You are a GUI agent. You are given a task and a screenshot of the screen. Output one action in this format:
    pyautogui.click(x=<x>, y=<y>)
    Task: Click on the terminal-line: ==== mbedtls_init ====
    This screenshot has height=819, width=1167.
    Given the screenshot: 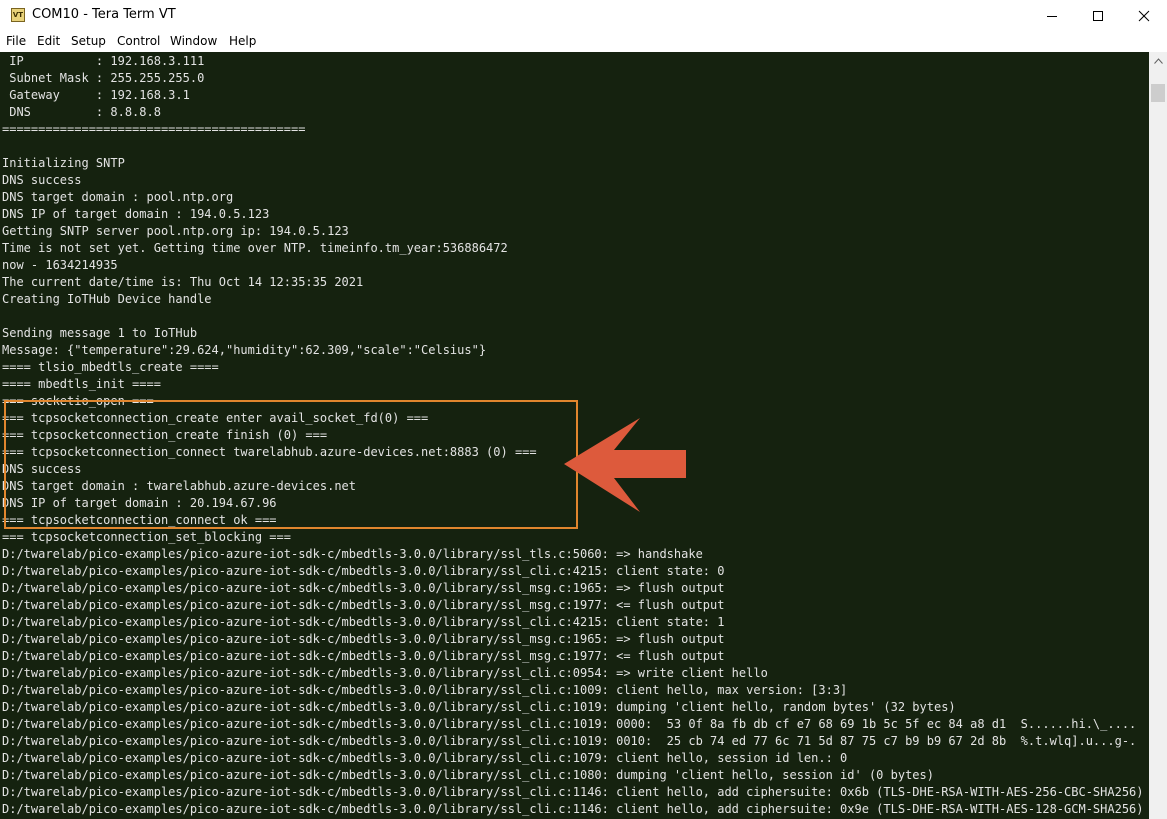 What is the action you would take?
    pyautogui.click(x=81, y=384)
    